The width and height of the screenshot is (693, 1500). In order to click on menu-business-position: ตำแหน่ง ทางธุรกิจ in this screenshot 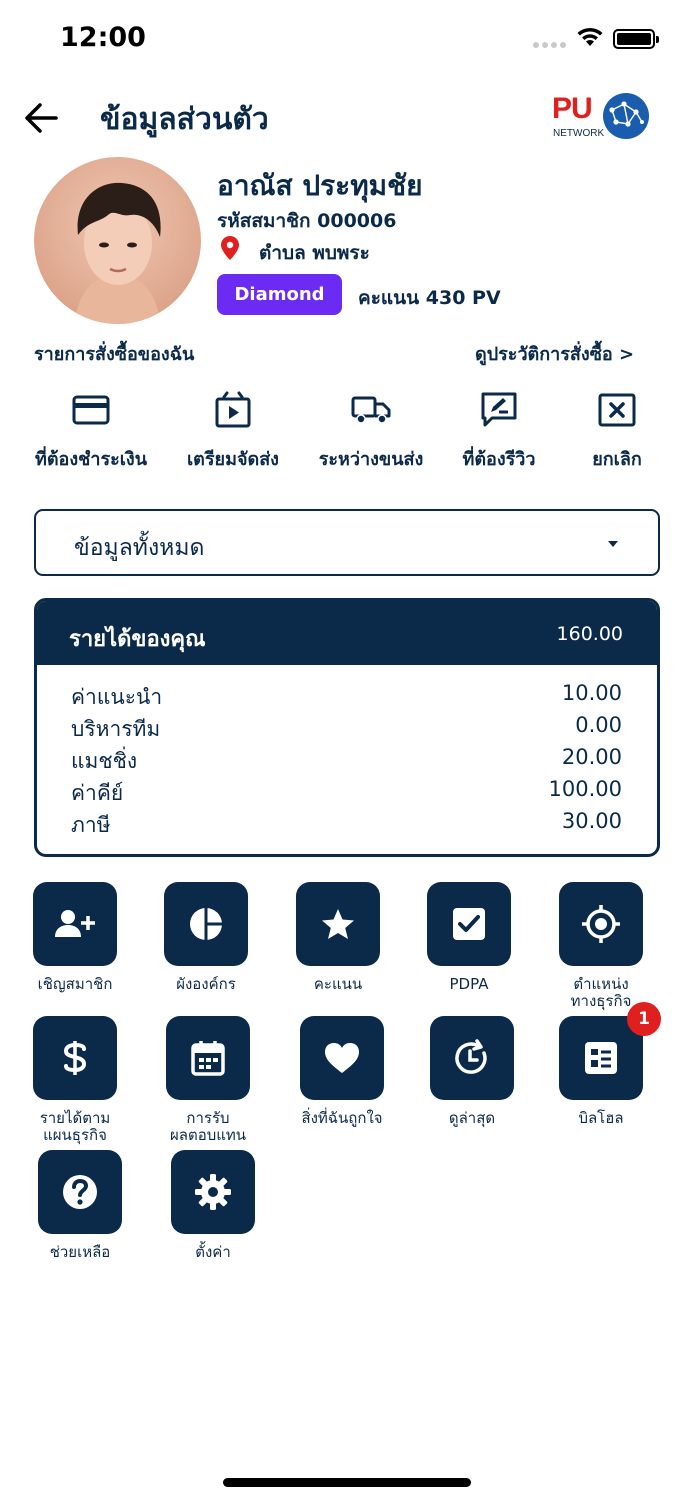, I will do `click(601, 946)`.